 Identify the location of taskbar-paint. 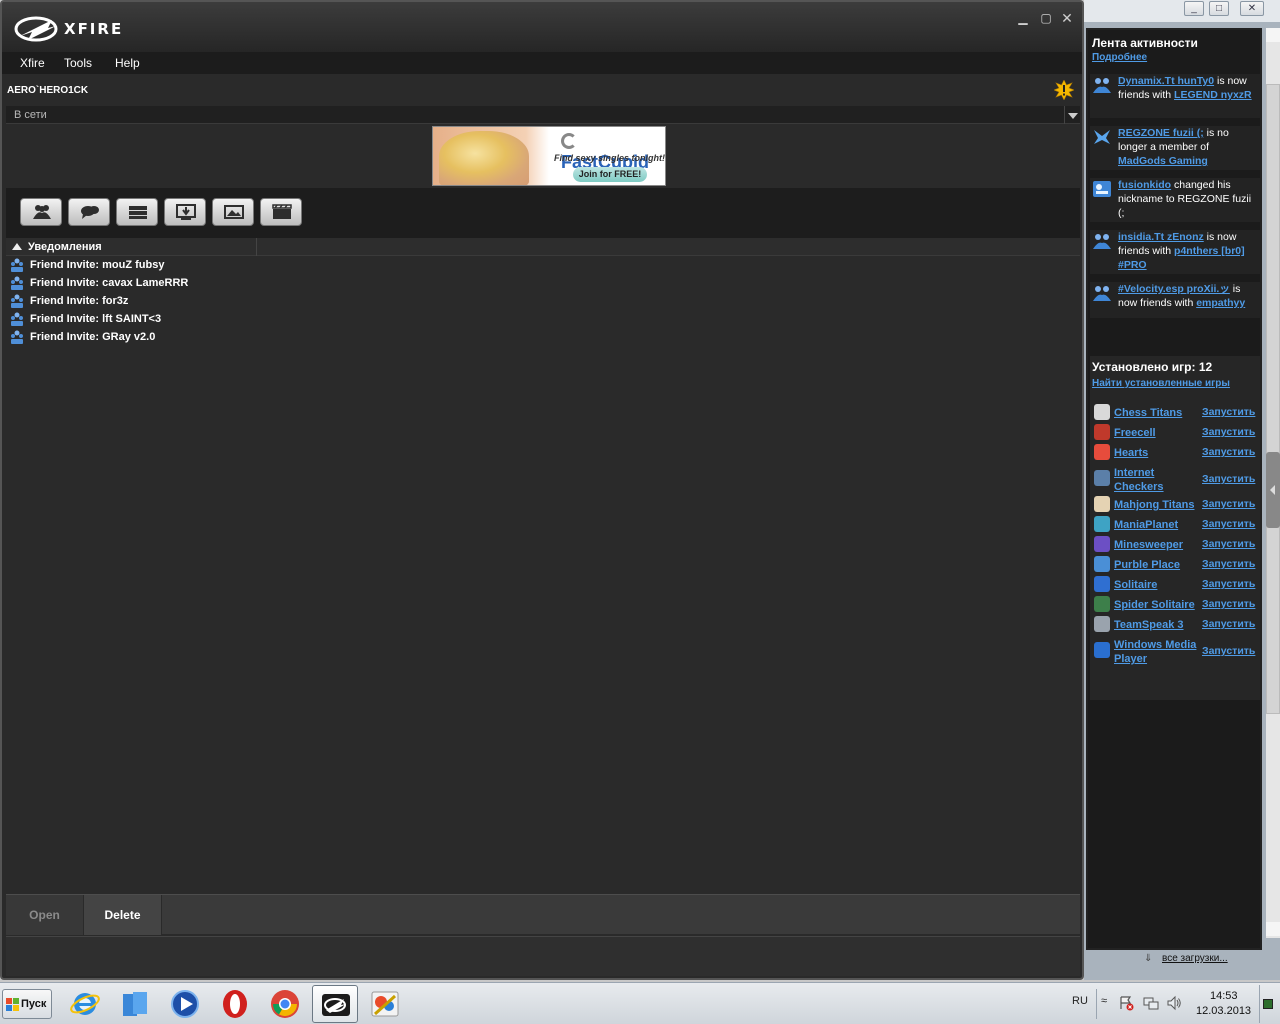
(385, 1004).